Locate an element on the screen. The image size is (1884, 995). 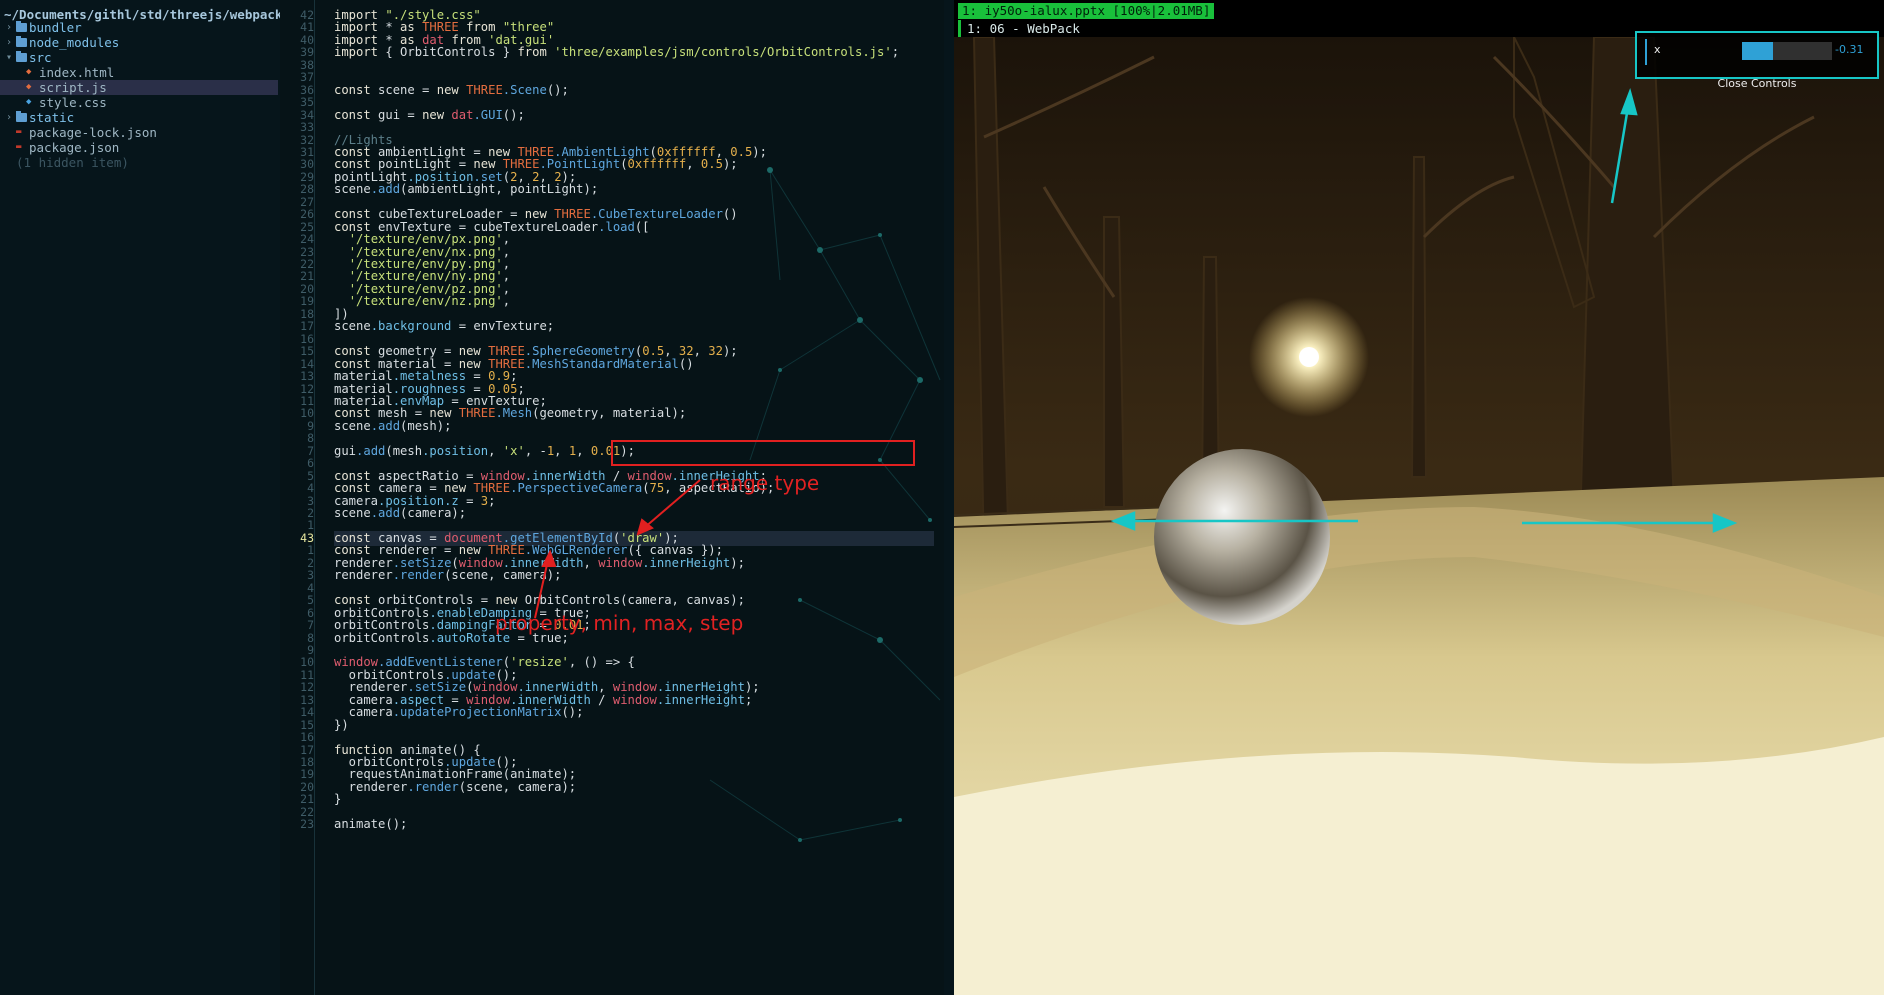
split-divider is located at coordinates (949, 497).